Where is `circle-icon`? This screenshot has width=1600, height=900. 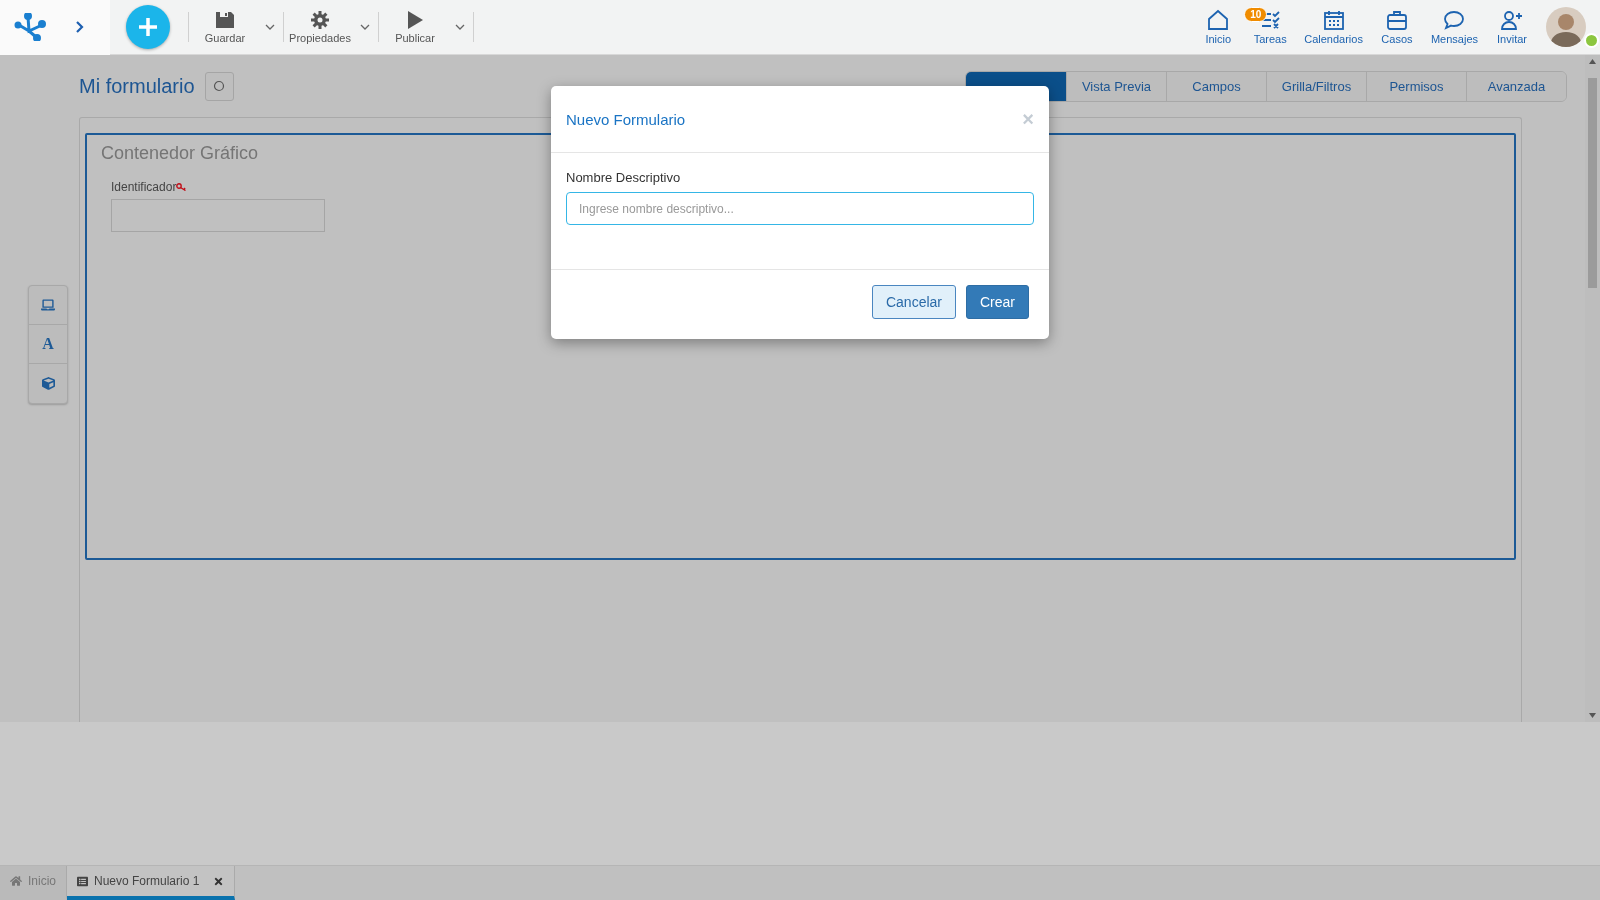
circle-icon is located at coordinates (219, 86).